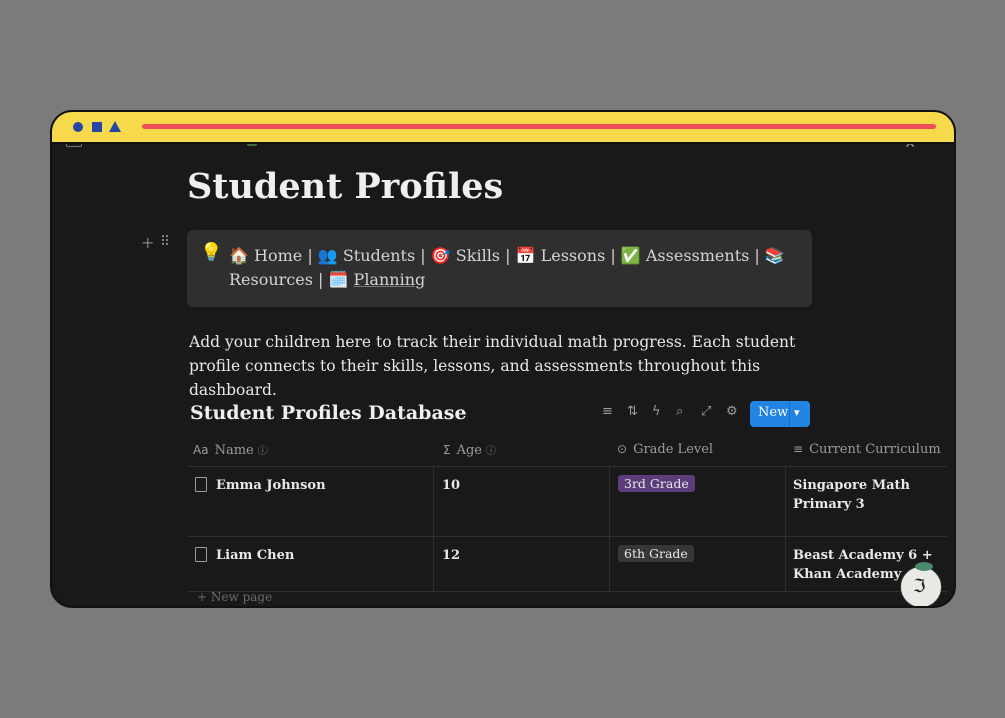 Image resolution: width=1005 pixels, height=718 pixels. I want to click on circle-icon, so click(78, 127).